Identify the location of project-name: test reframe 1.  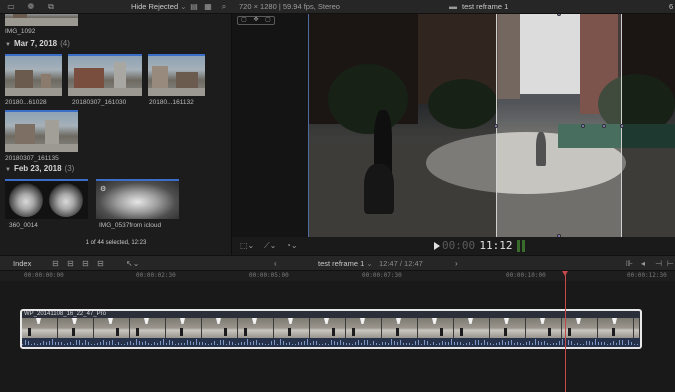
(341, 263).